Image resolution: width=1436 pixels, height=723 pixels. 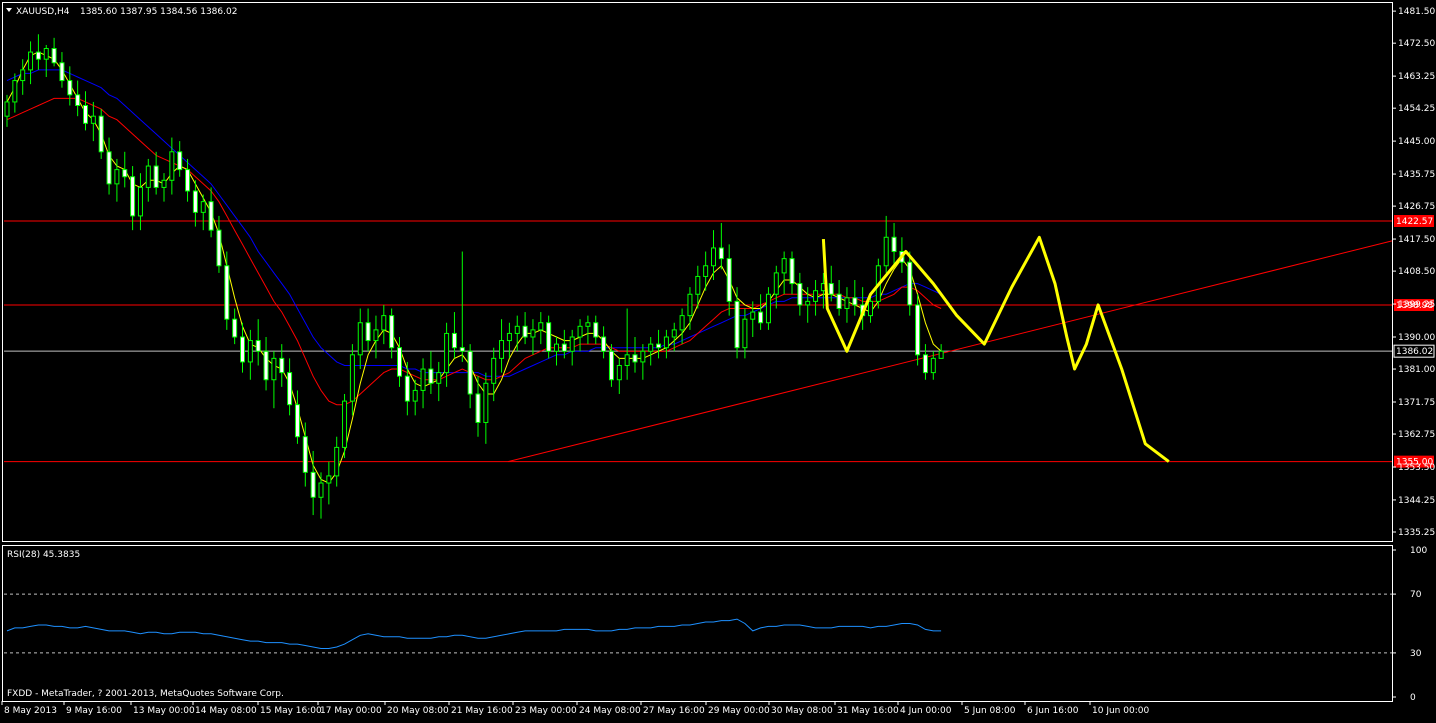 I want to click on horizontal-line-price-label: 1422.57, so click(x=1414, y=222).